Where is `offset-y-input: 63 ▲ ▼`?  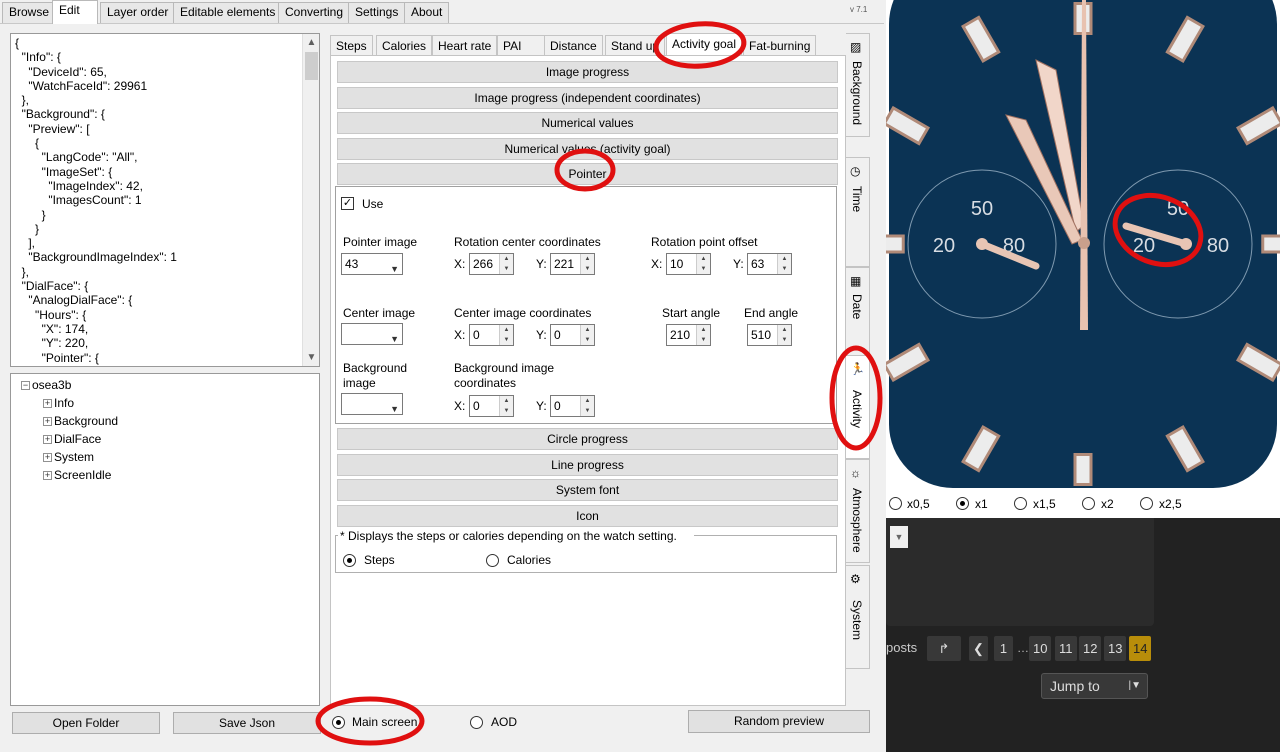
offset-y-input: 63 ▲ ▼ is located at coordinates (769, 264).